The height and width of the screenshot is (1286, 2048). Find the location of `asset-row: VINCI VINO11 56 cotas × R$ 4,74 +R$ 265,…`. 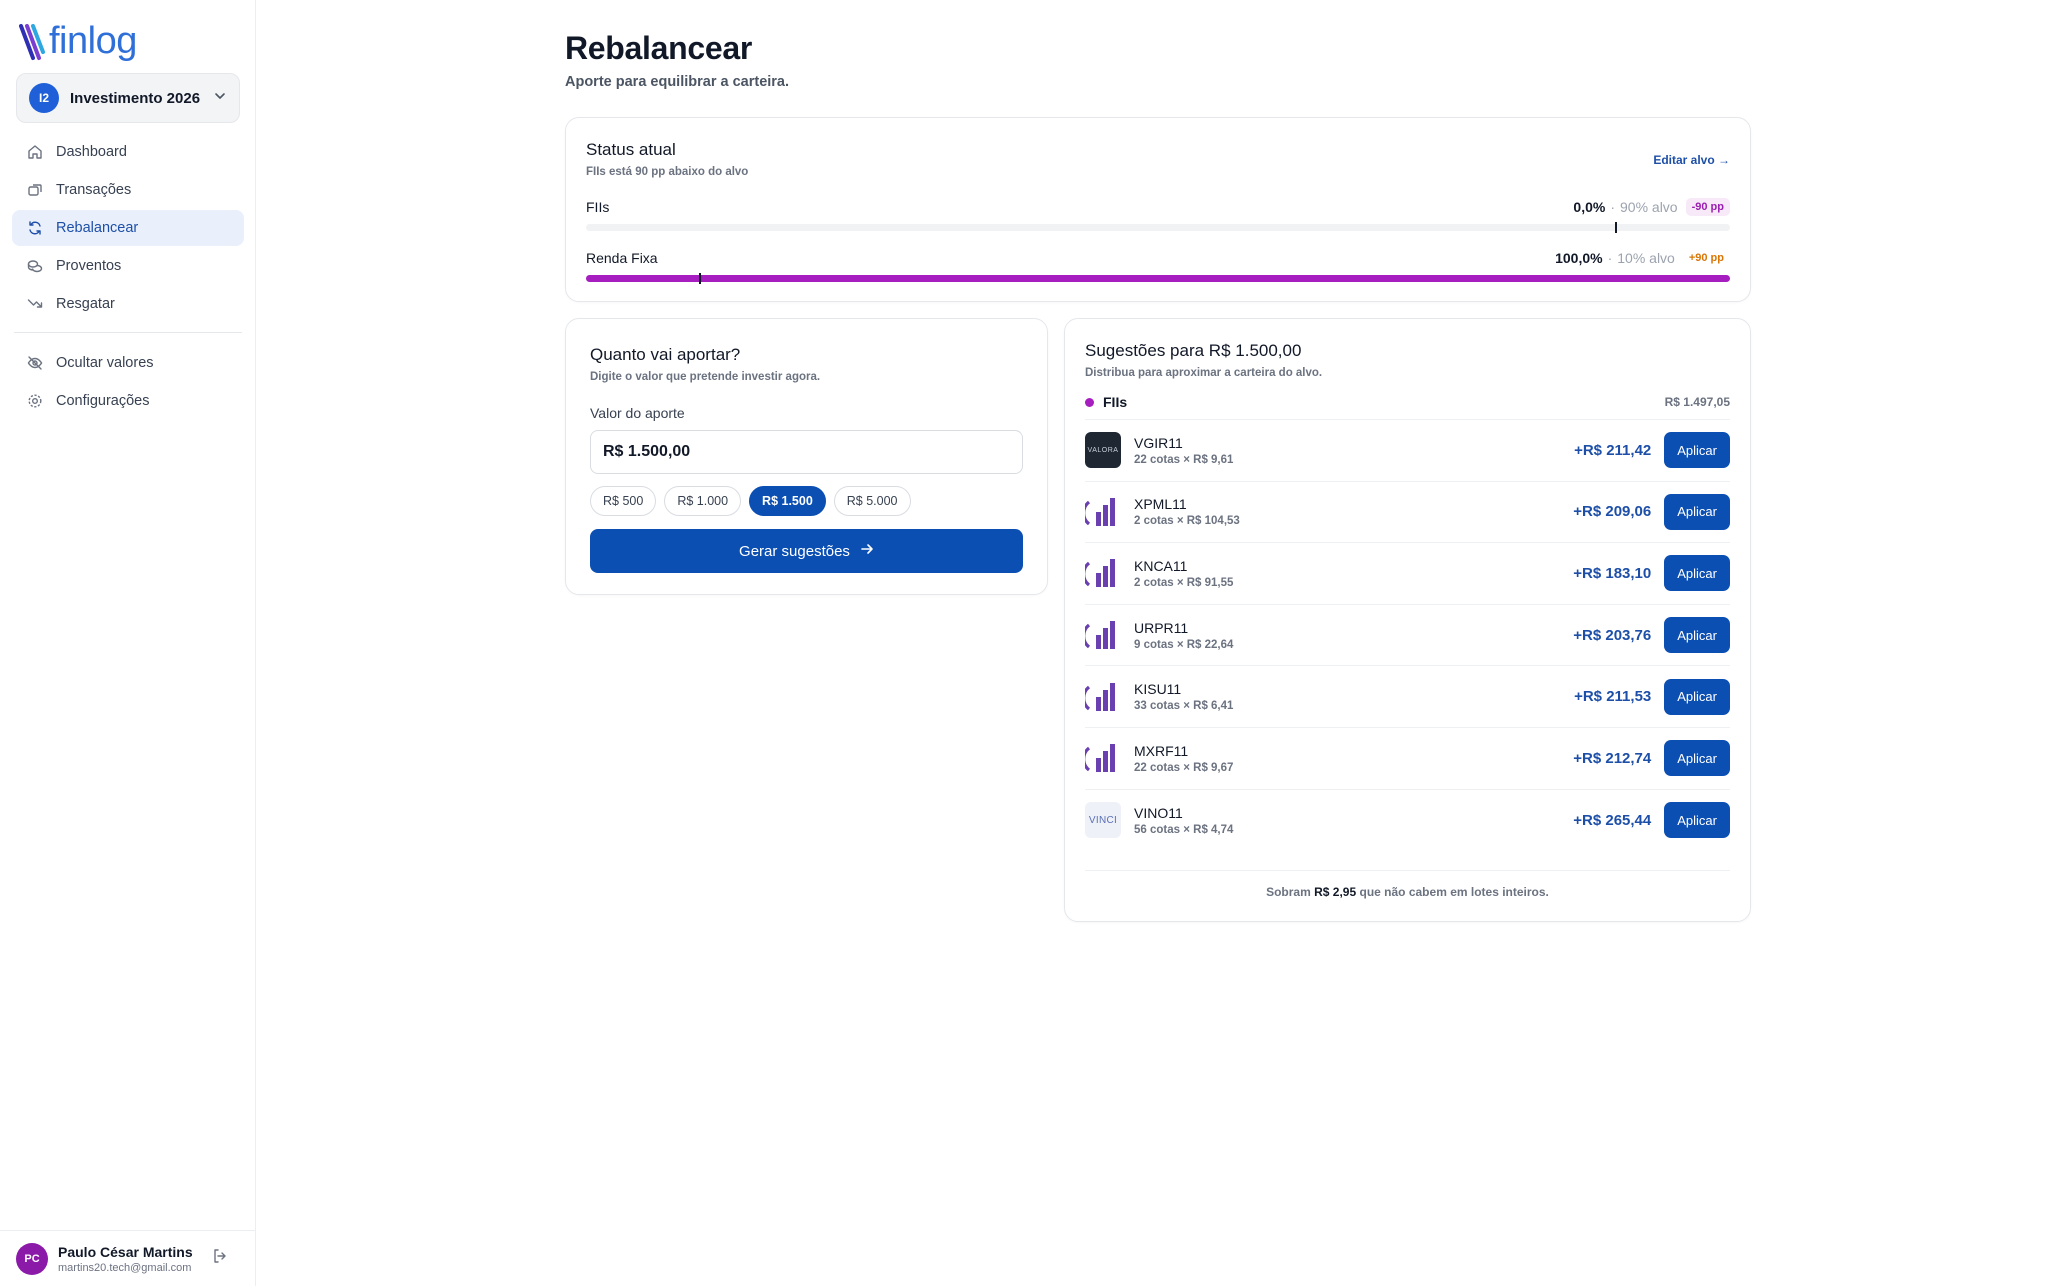

asset-row: VINCI VINO11 56 cotas × R$ 4,74 +R$ 265,… is located at coordinates (1407, 821).